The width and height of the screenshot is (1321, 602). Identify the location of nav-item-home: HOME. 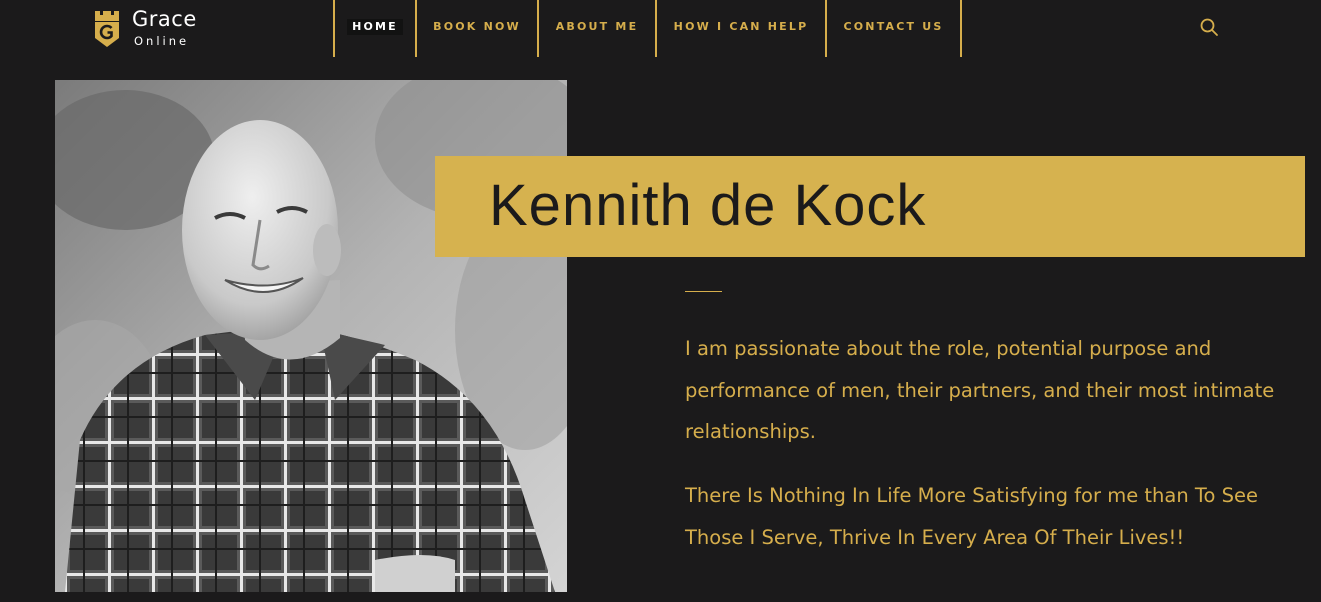
(374, 28).